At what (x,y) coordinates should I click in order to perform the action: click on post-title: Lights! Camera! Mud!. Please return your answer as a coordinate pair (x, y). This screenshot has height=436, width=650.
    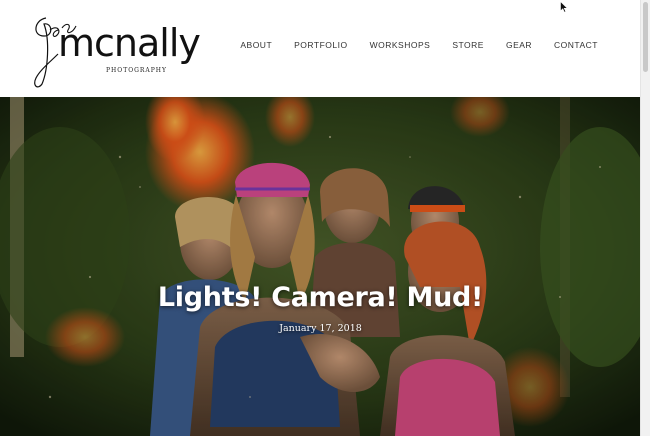
    Looking at the image, I should click on (320, 297).